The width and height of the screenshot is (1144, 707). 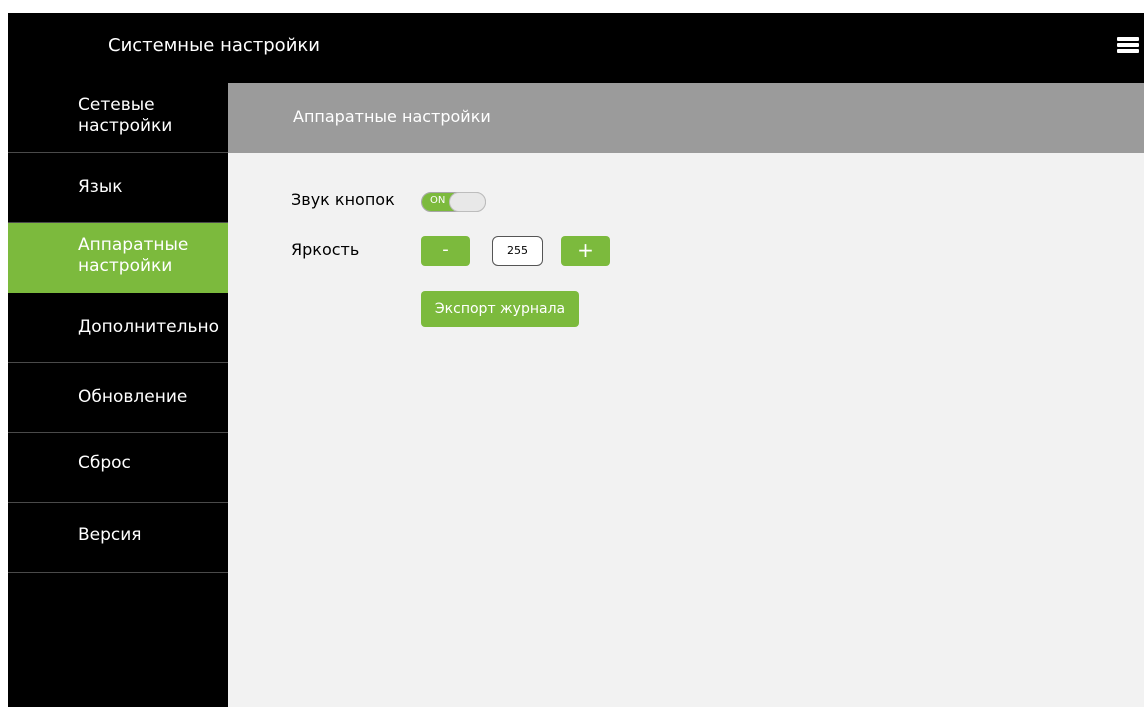 I want to click on sidebar-item-advanced: Дополнительно, so click(x=118, y=328).